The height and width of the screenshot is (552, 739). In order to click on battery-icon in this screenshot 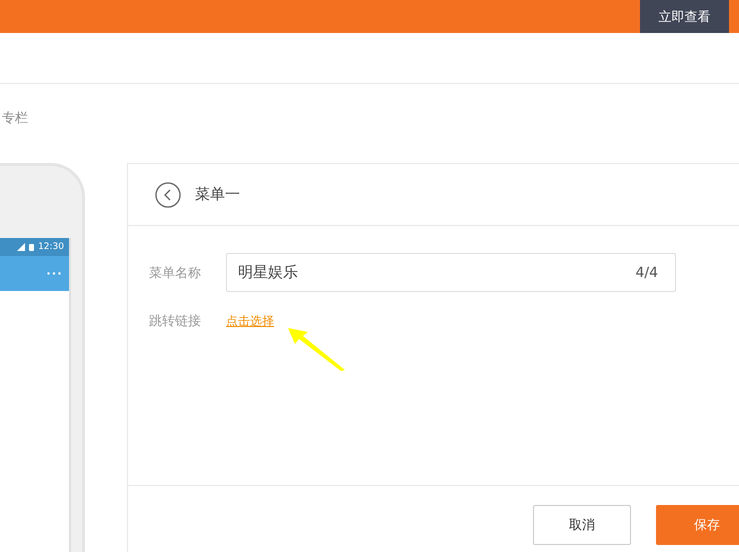, I will do `click(31, 247)`.